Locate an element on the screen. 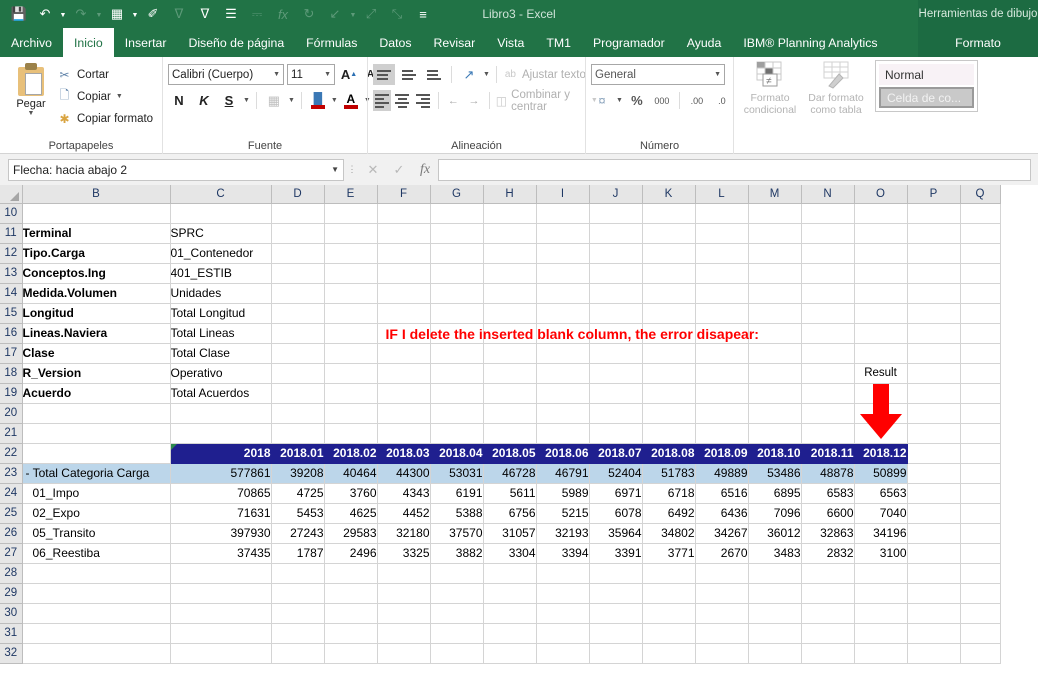 Image resolution: width=1038 pixels, height=682 pixels. cell-K29 is located at coordinates (669, 593).